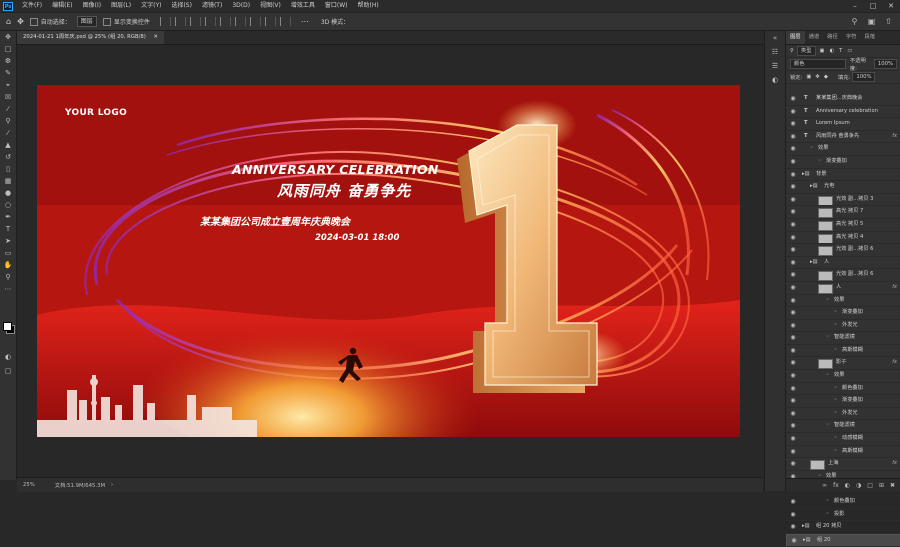 Image resolution: width=900 pixels, height=547 pixels. What do you see at coordinates (241, 6) in the screenshot?
I see `menu-3d: 3D(D)` at bounding box center [241, 6].